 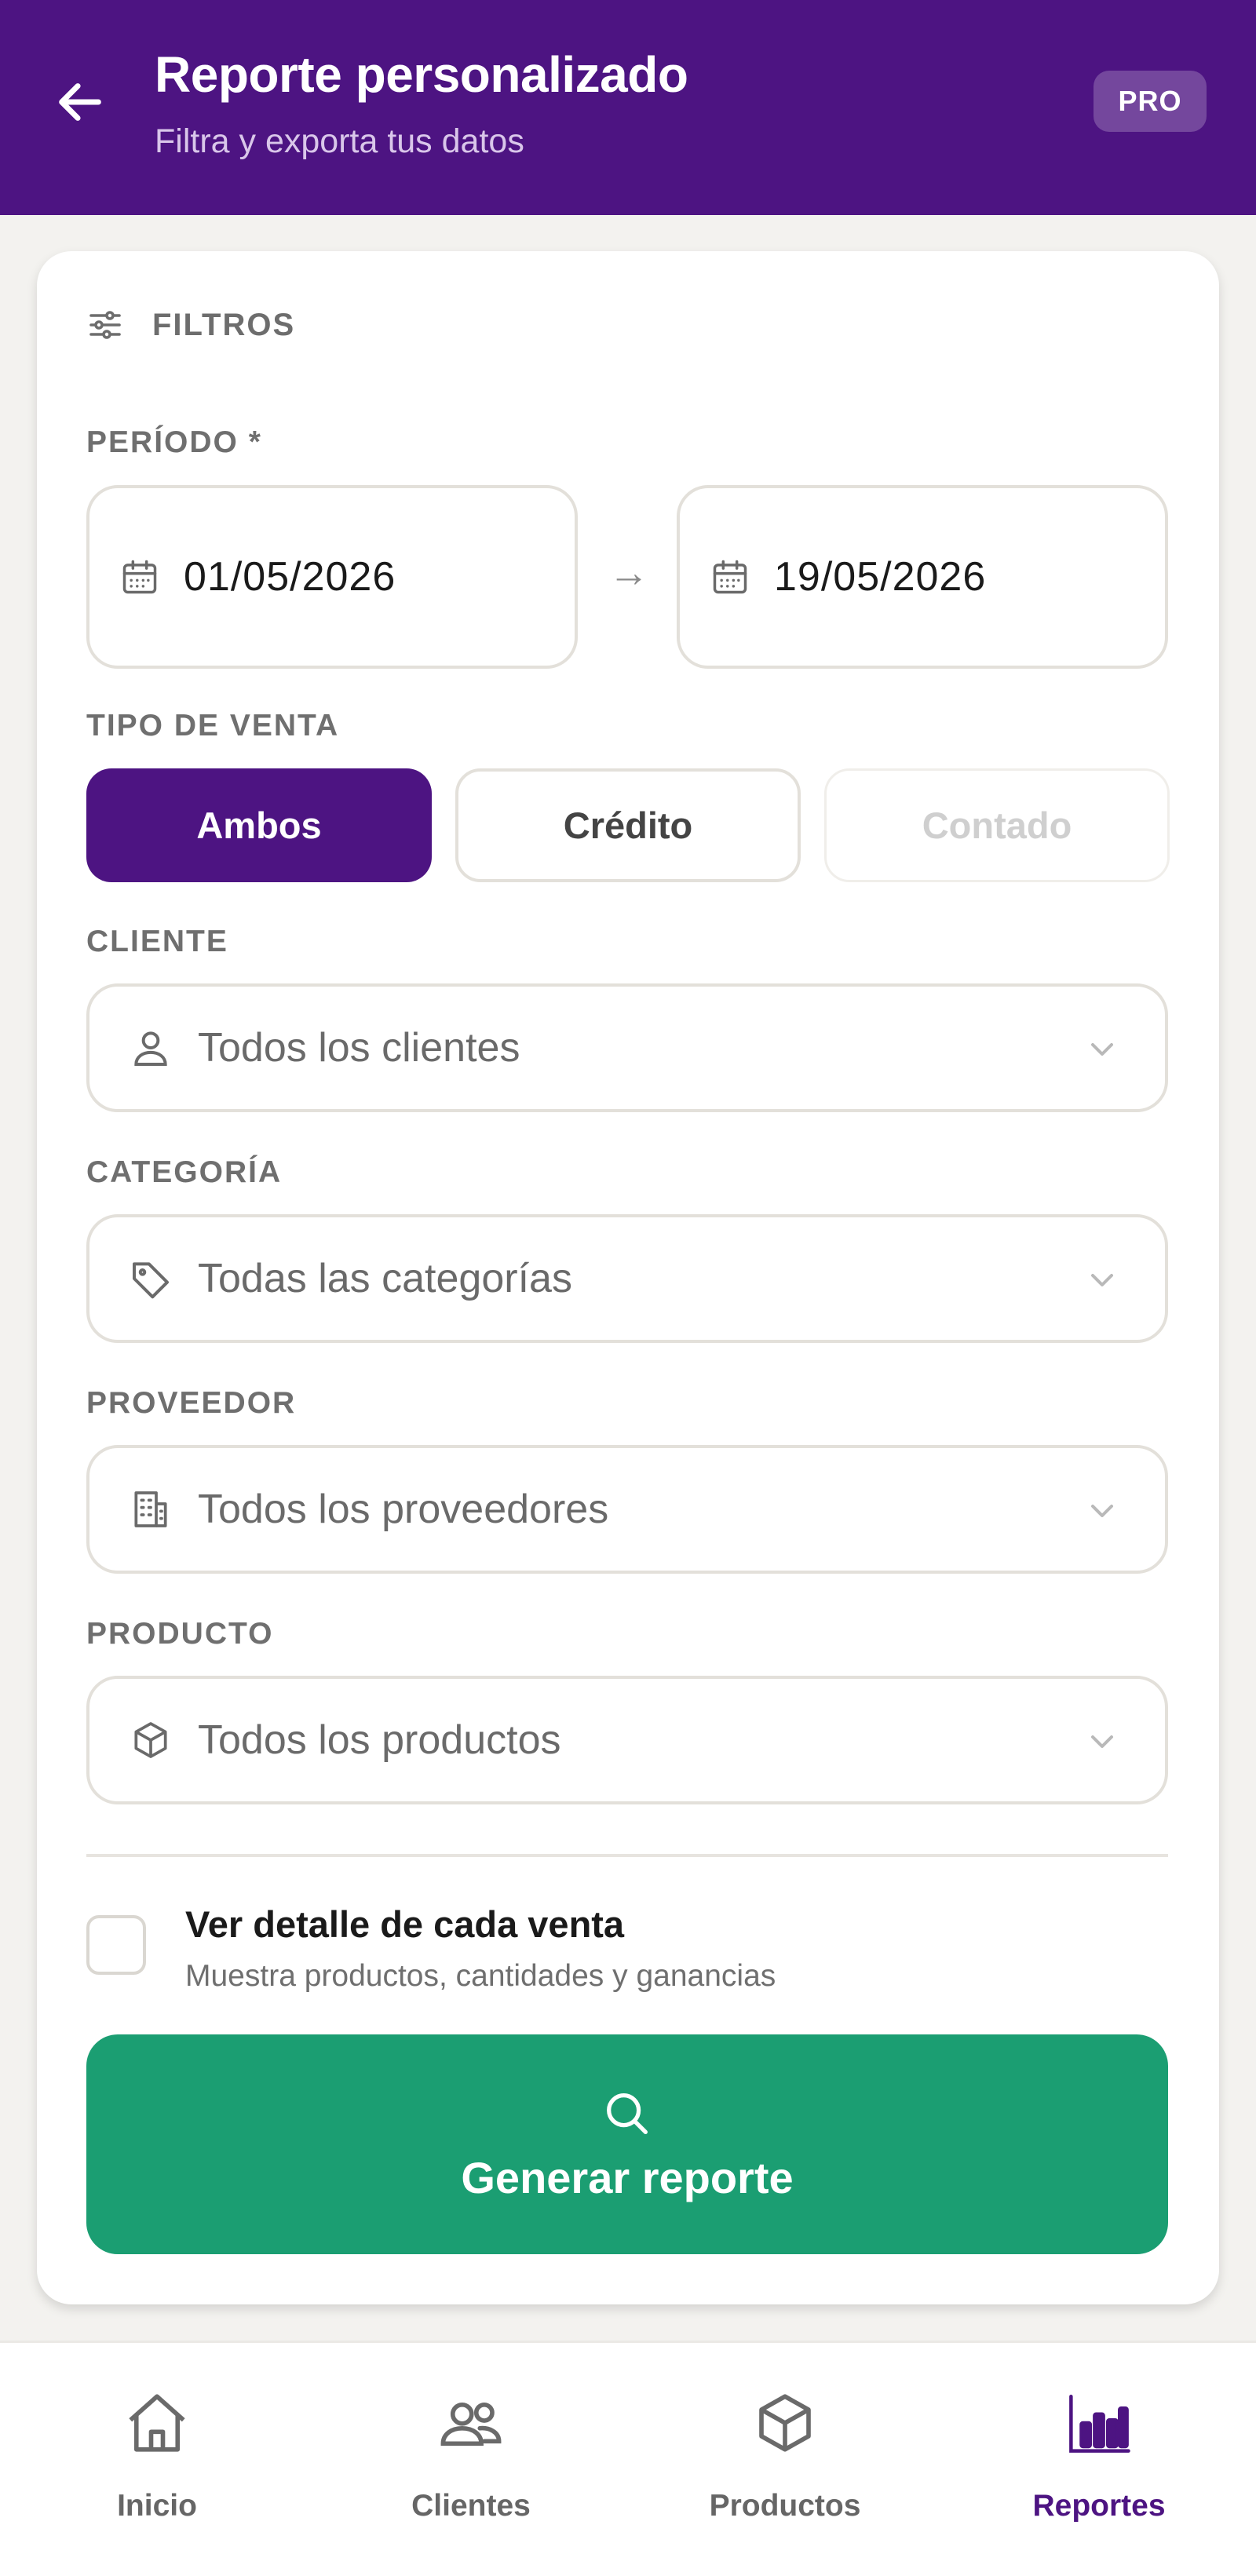 I want to click on page-subtitle: Filtra y exporta tus datos, so click(x=339, y=141).